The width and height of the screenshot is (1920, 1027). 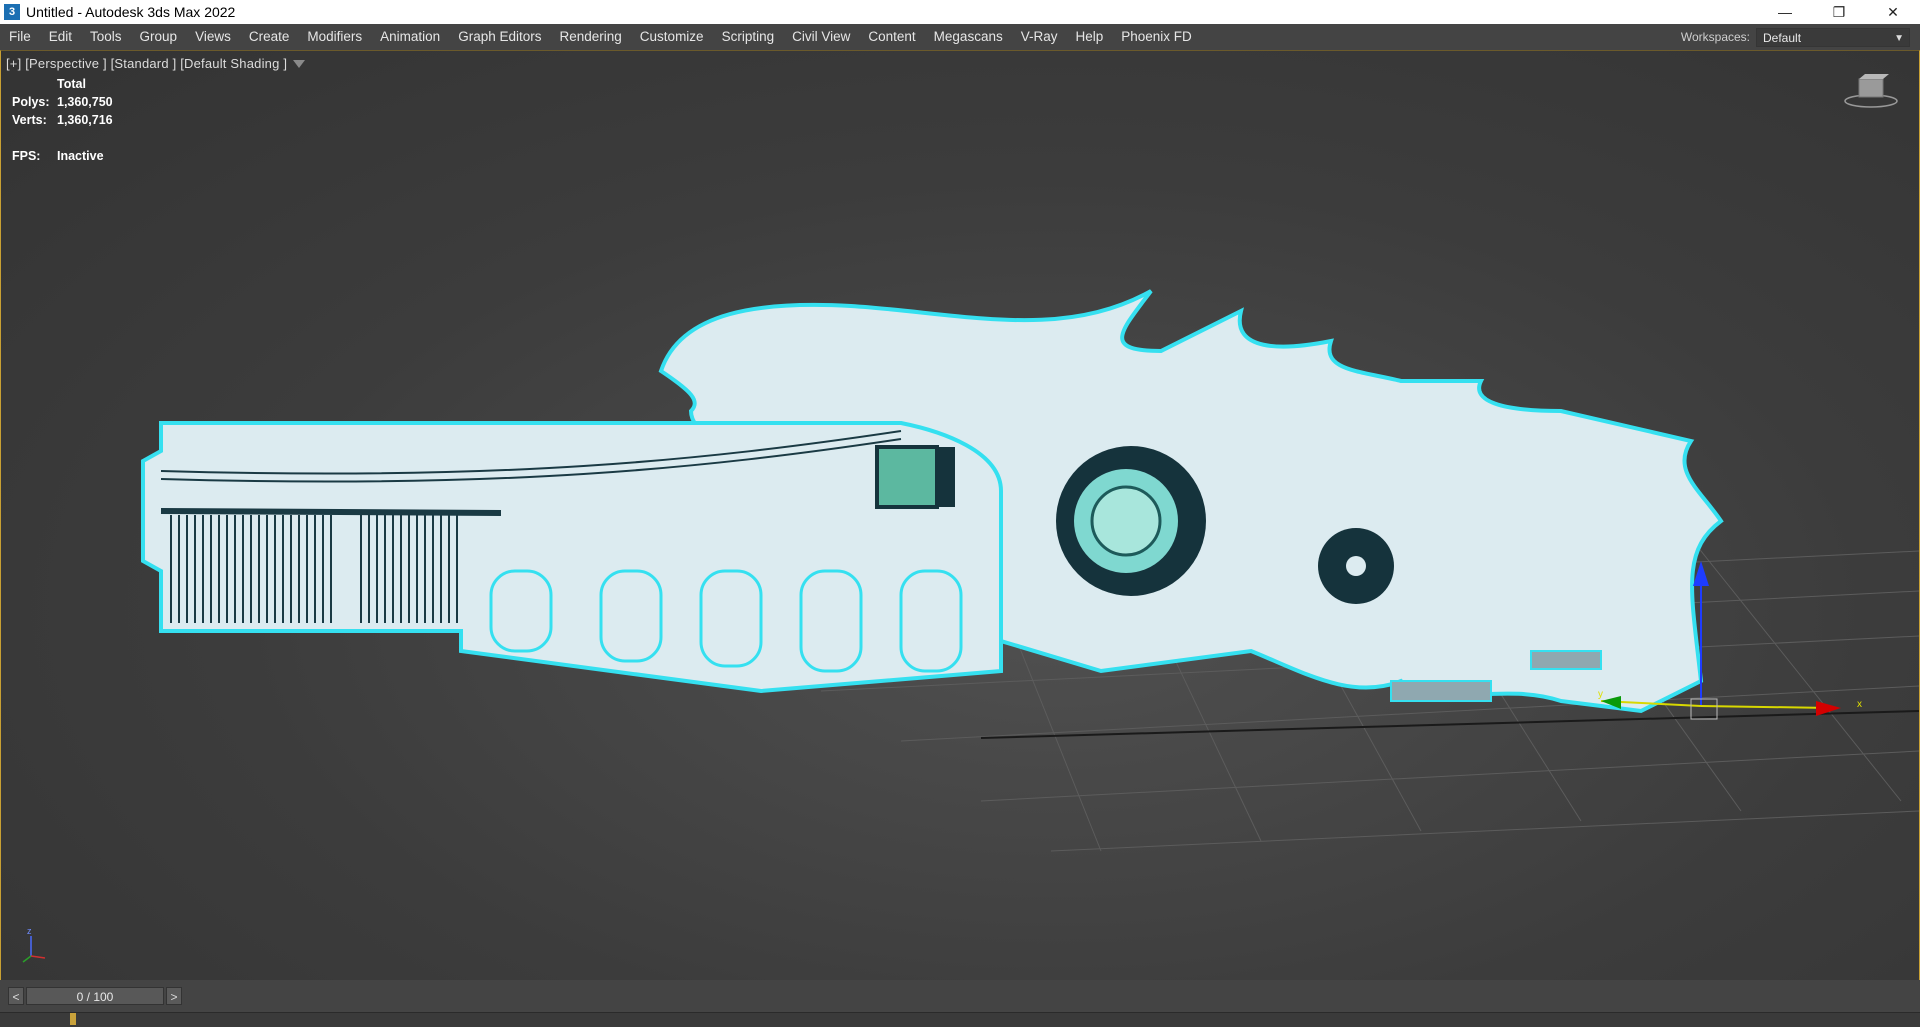 I want to click on window-title: Untitled - Autodesk 3ds Max 2022, so click(x=131, y=12).